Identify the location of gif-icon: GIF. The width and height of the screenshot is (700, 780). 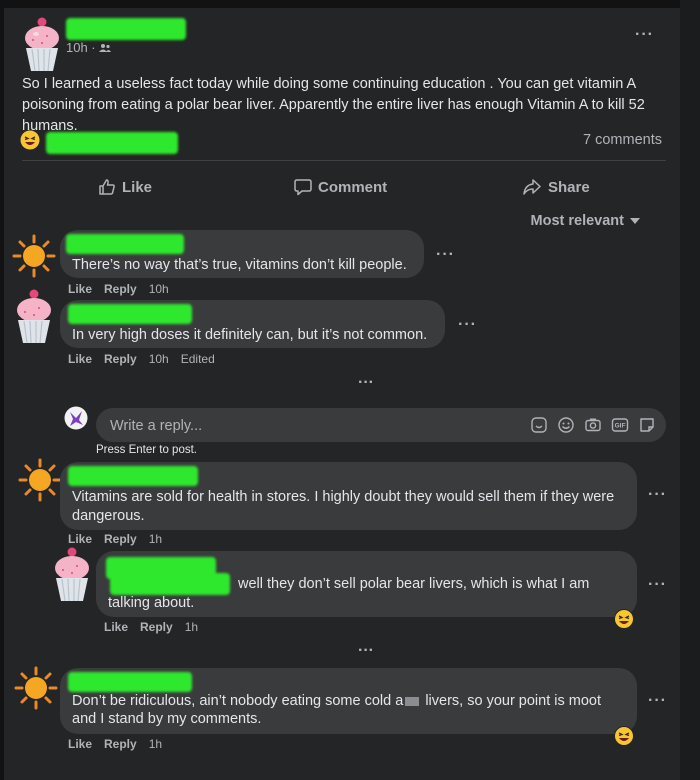
(620, 425).